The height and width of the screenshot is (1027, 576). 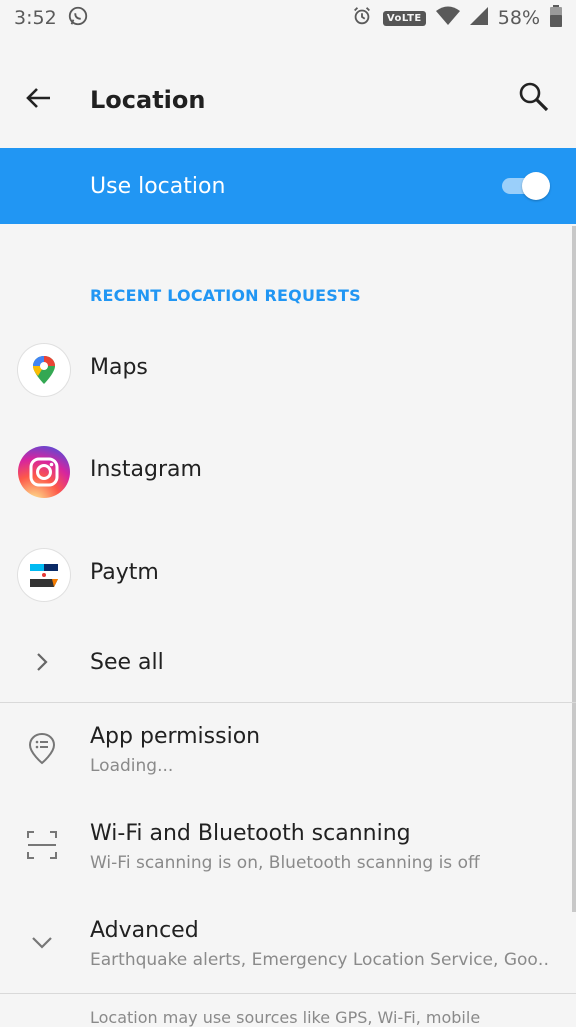 I want to click on recent-app-paytm: Paytm, so click(x=288, y=575).